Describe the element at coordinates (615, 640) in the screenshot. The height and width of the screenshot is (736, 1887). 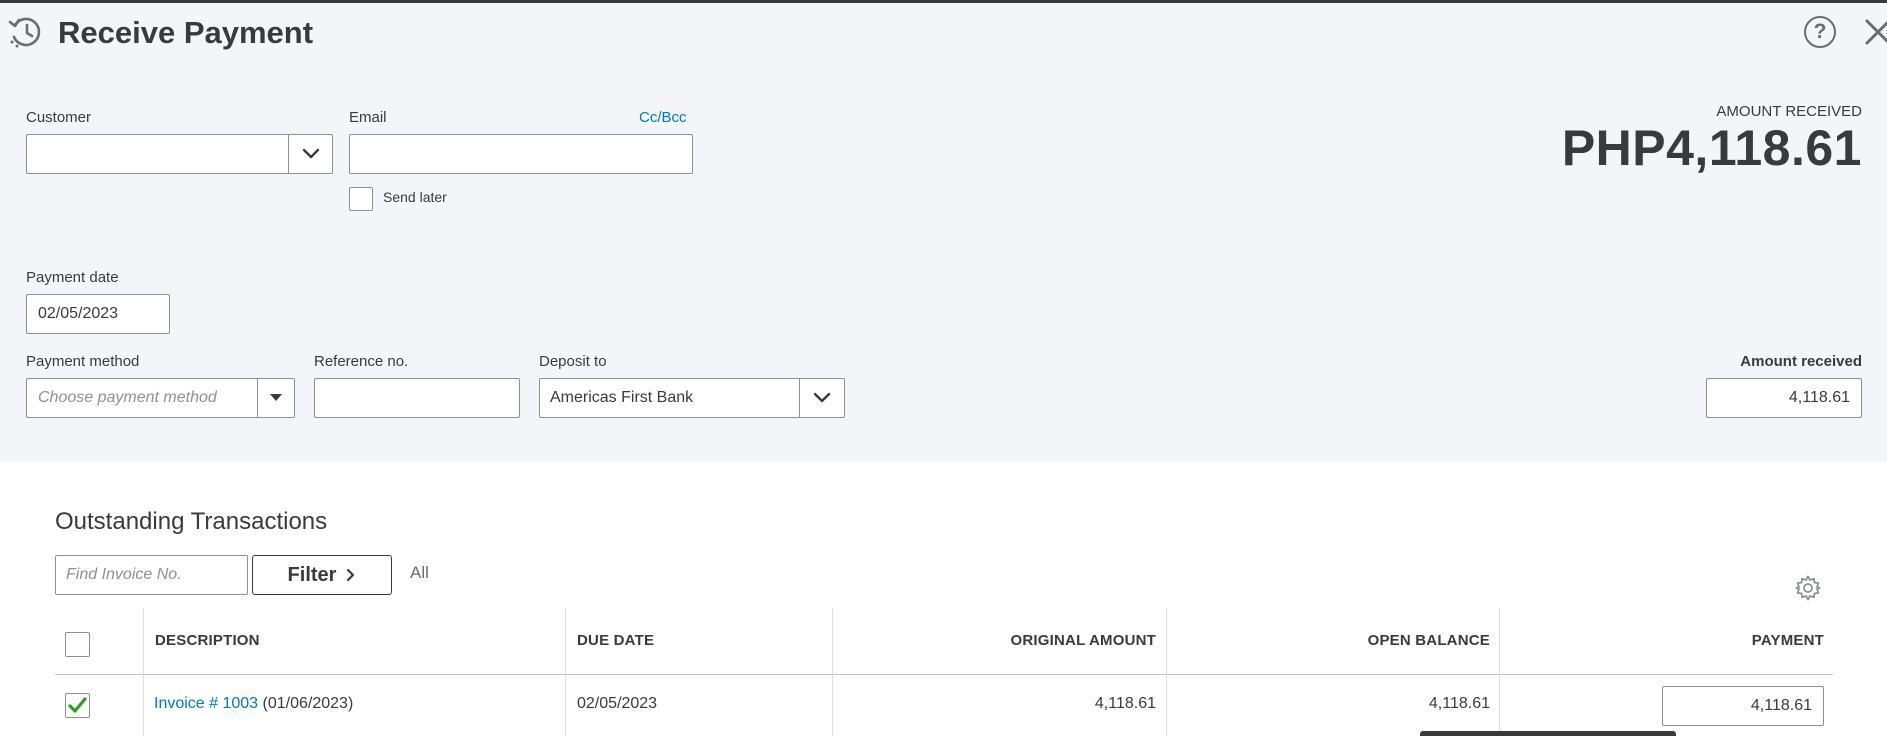
I see `column-header-due-date: DUE DATE` at that location.